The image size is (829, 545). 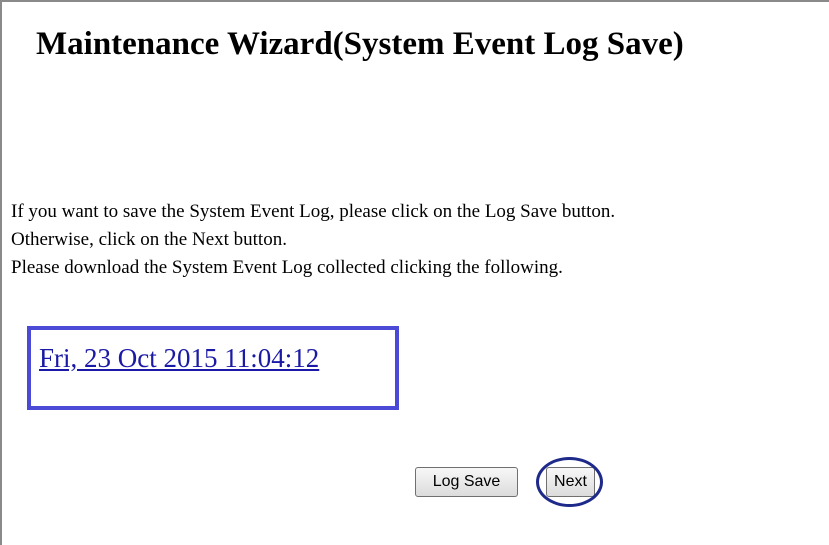 What do you see at coordinates (179, 358) in the screenshot?
I see `system-event-log-download-link: Fri, 23 Oct 2015 11:04:12` at bounding box center [179, 358].